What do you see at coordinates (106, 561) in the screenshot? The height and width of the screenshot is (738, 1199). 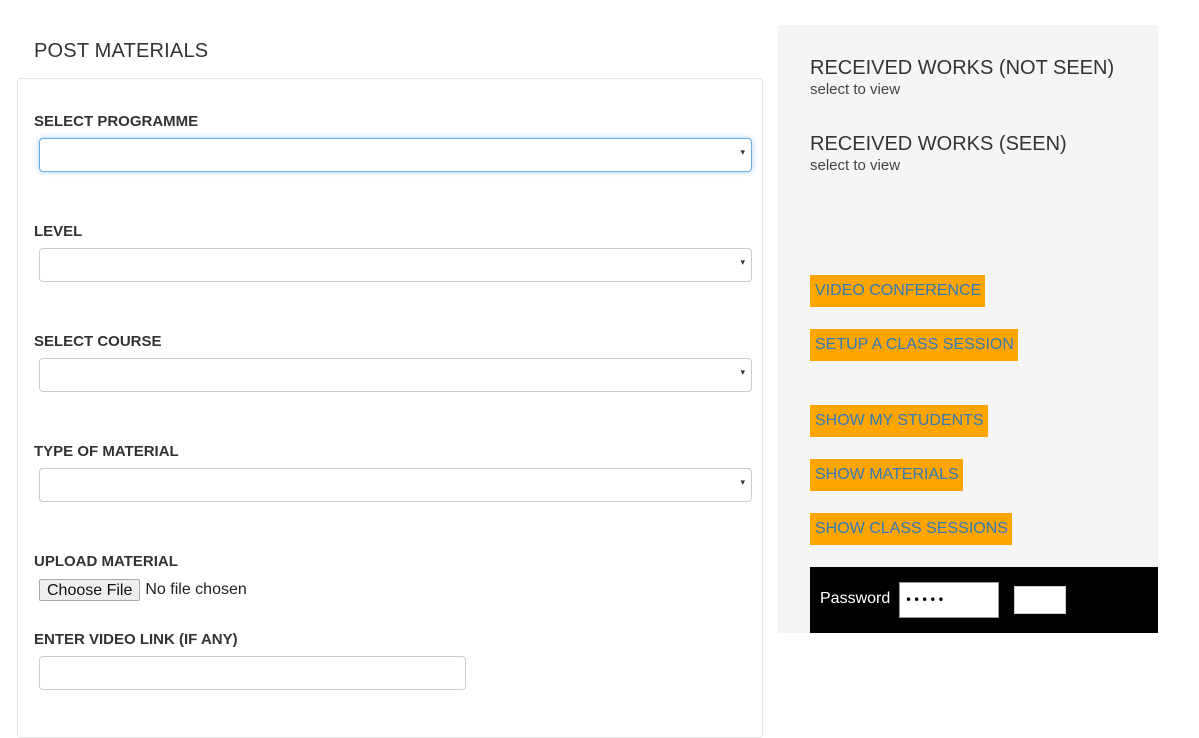 I see `upload-label: UPLOAD MATERIAL` at bounding box center [106, 561].